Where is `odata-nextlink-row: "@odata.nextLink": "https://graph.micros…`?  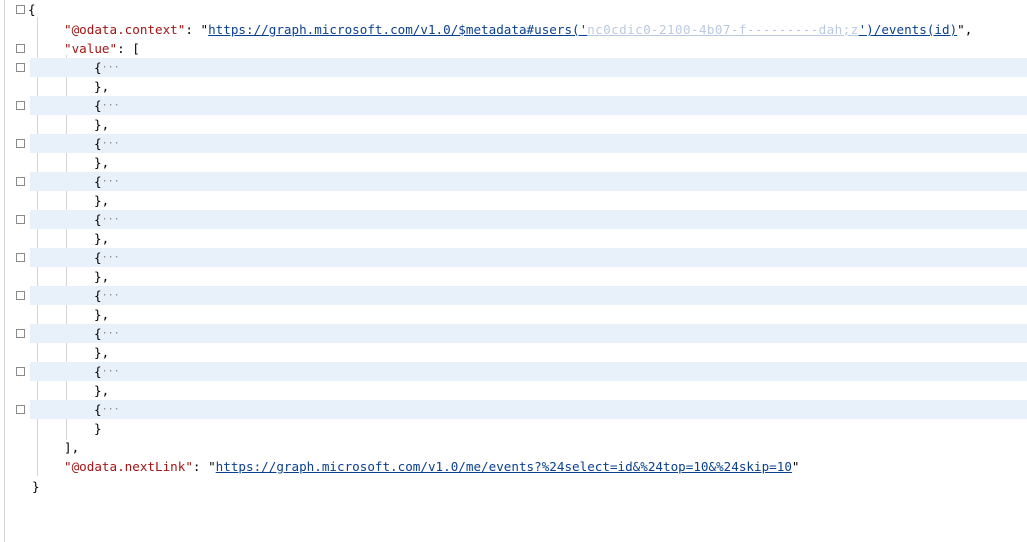
odata-nextlink-row: "@odata.nextLink": "https://graph.micros… is located at coordinates (432, 466).